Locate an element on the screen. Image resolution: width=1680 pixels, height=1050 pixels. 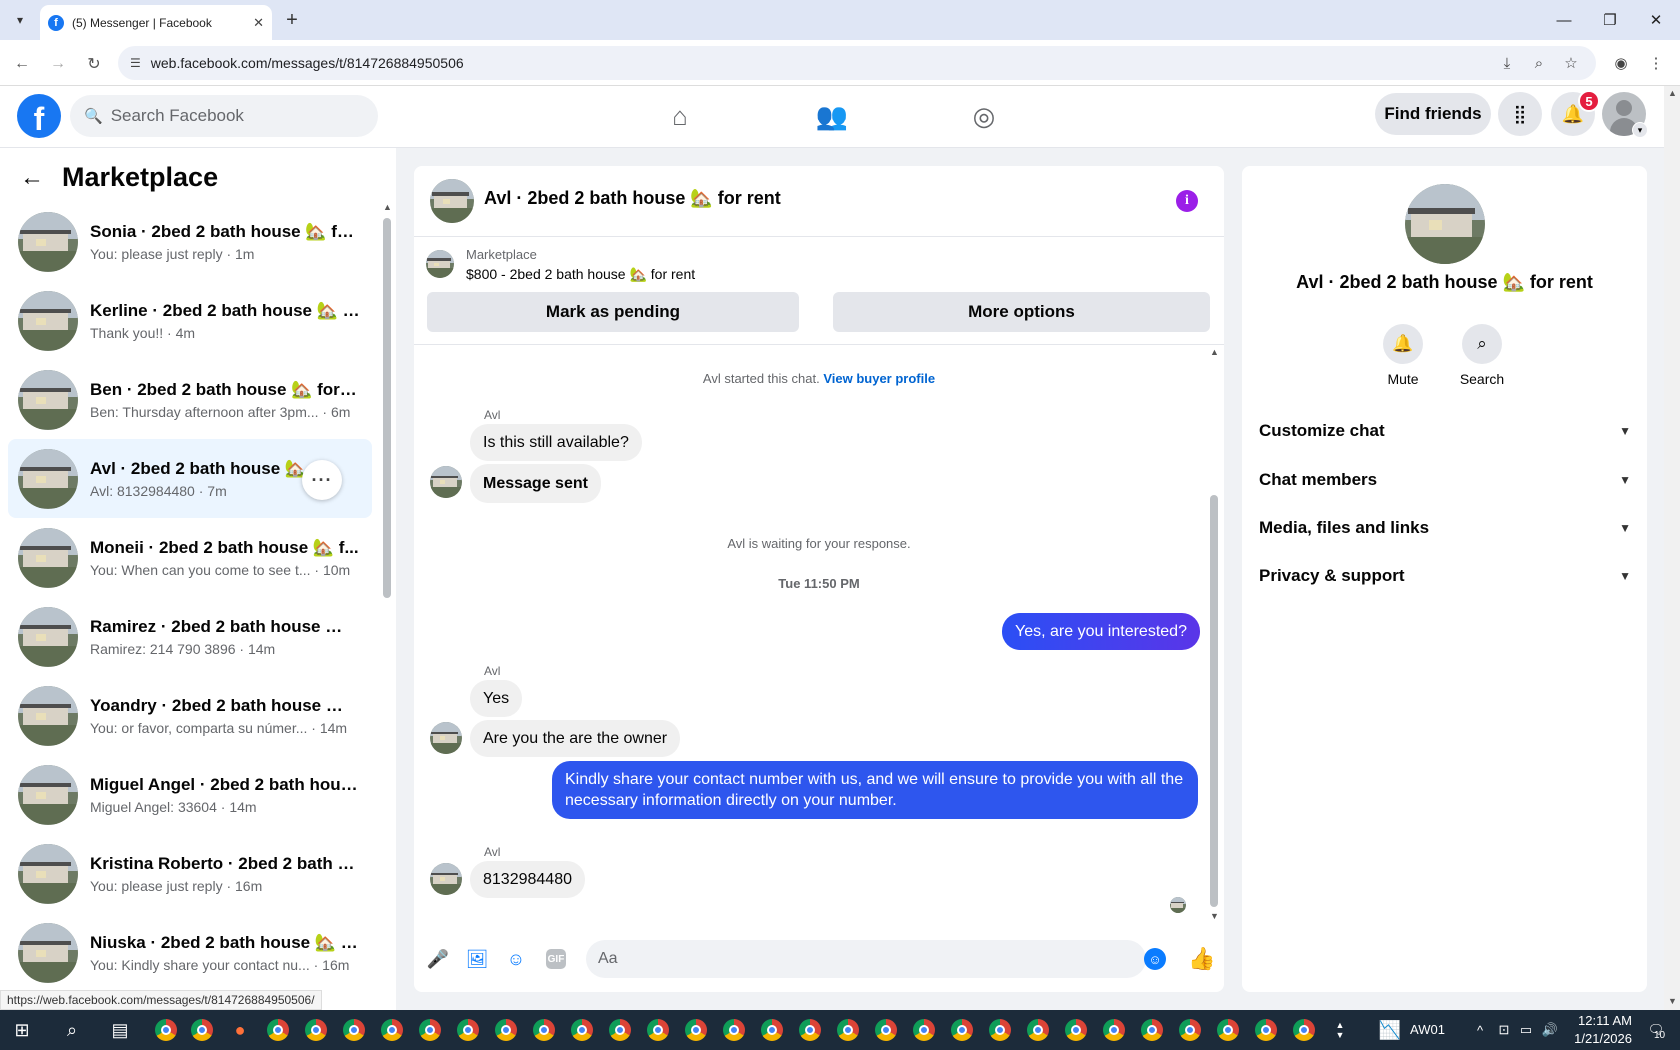
incoming-message: Are you the are the owner is located at coordinates (575, 738).